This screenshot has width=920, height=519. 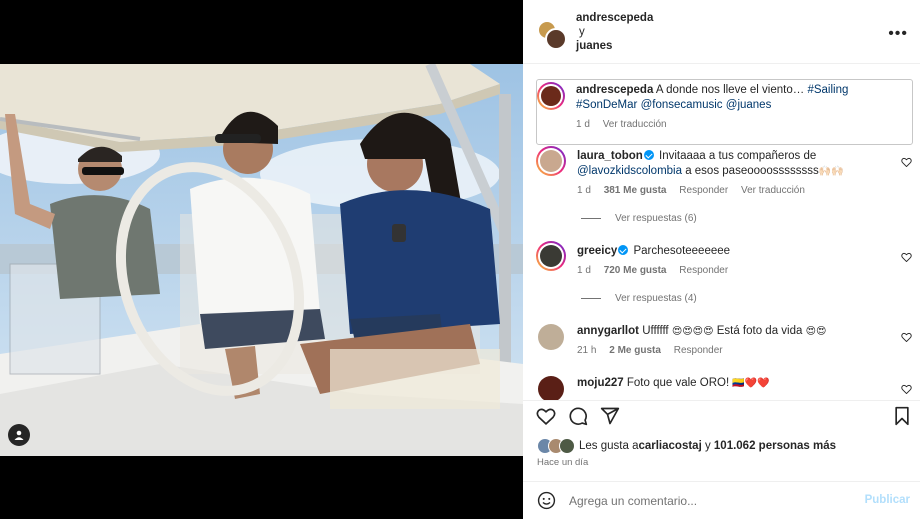 What do you see at coordinates (587, 350) in the screenshot?
I see `timestamp: 21 h` at bounding box center [587, 350].